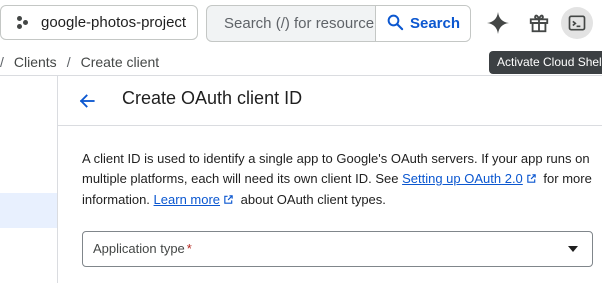 The image size is (602, 283). Describe the element at coordinates (539, 23) in the screenshot. I see `gift-icon` at that location.